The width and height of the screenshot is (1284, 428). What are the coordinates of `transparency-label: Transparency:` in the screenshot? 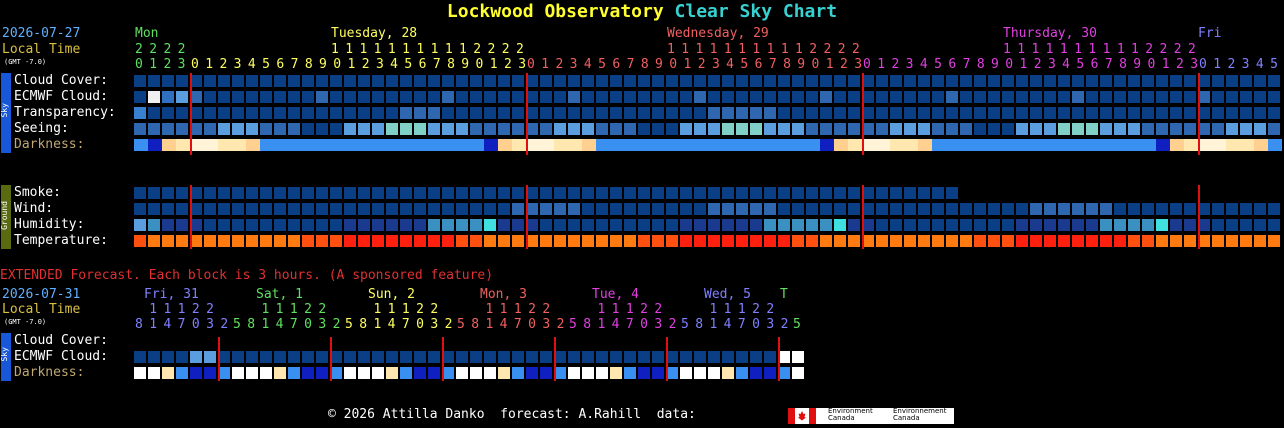 It's located at (65, 113).